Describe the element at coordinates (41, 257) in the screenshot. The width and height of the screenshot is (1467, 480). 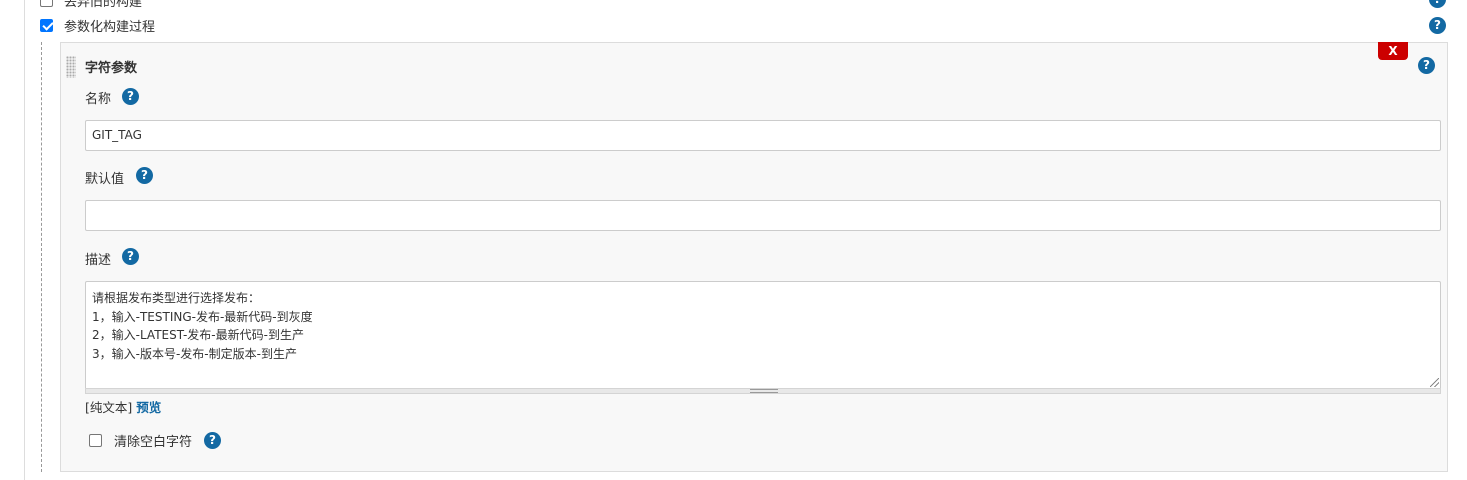
I see `nesting-guide-line` at that location.